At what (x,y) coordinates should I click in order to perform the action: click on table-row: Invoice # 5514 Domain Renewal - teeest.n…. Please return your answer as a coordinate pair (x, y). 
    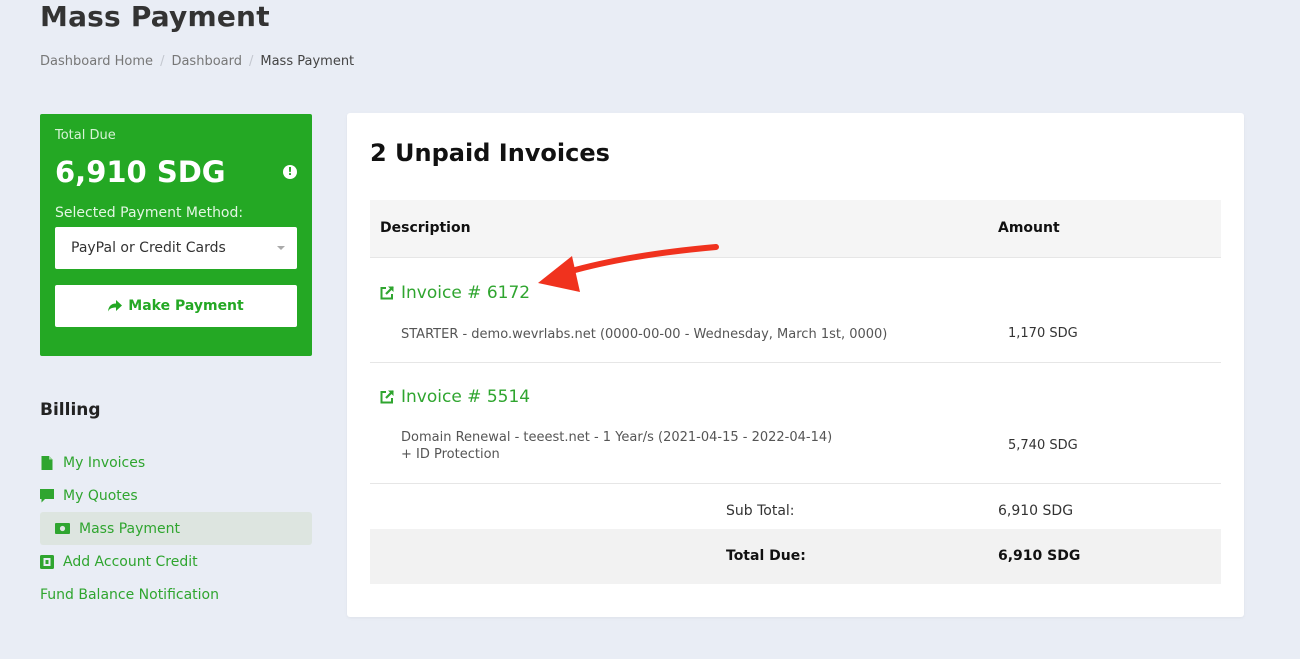
    Looking at the image, I should click on (795, 423).